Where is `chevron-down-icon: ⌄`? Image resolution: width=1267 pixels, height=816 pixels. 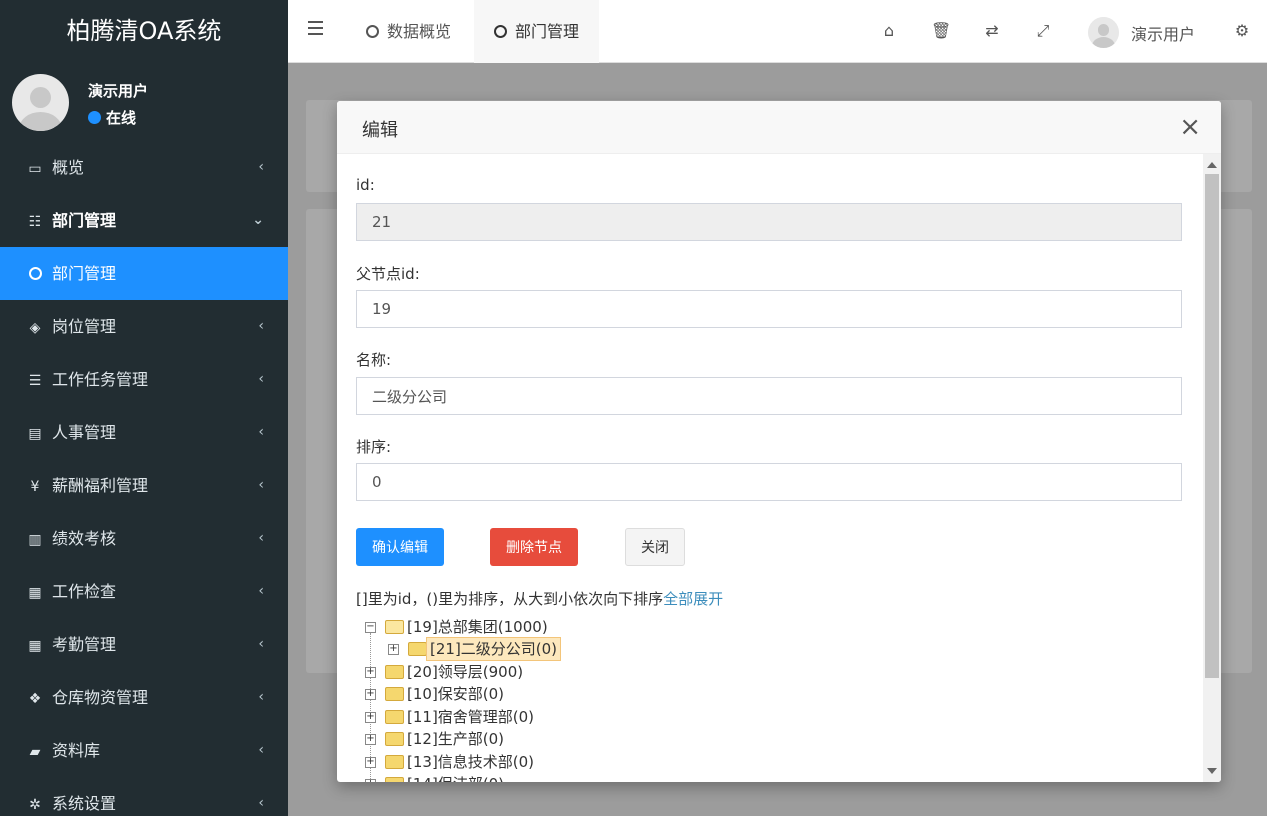 chevron-down-icon: ⌄ is located at coordinates (258, 220).